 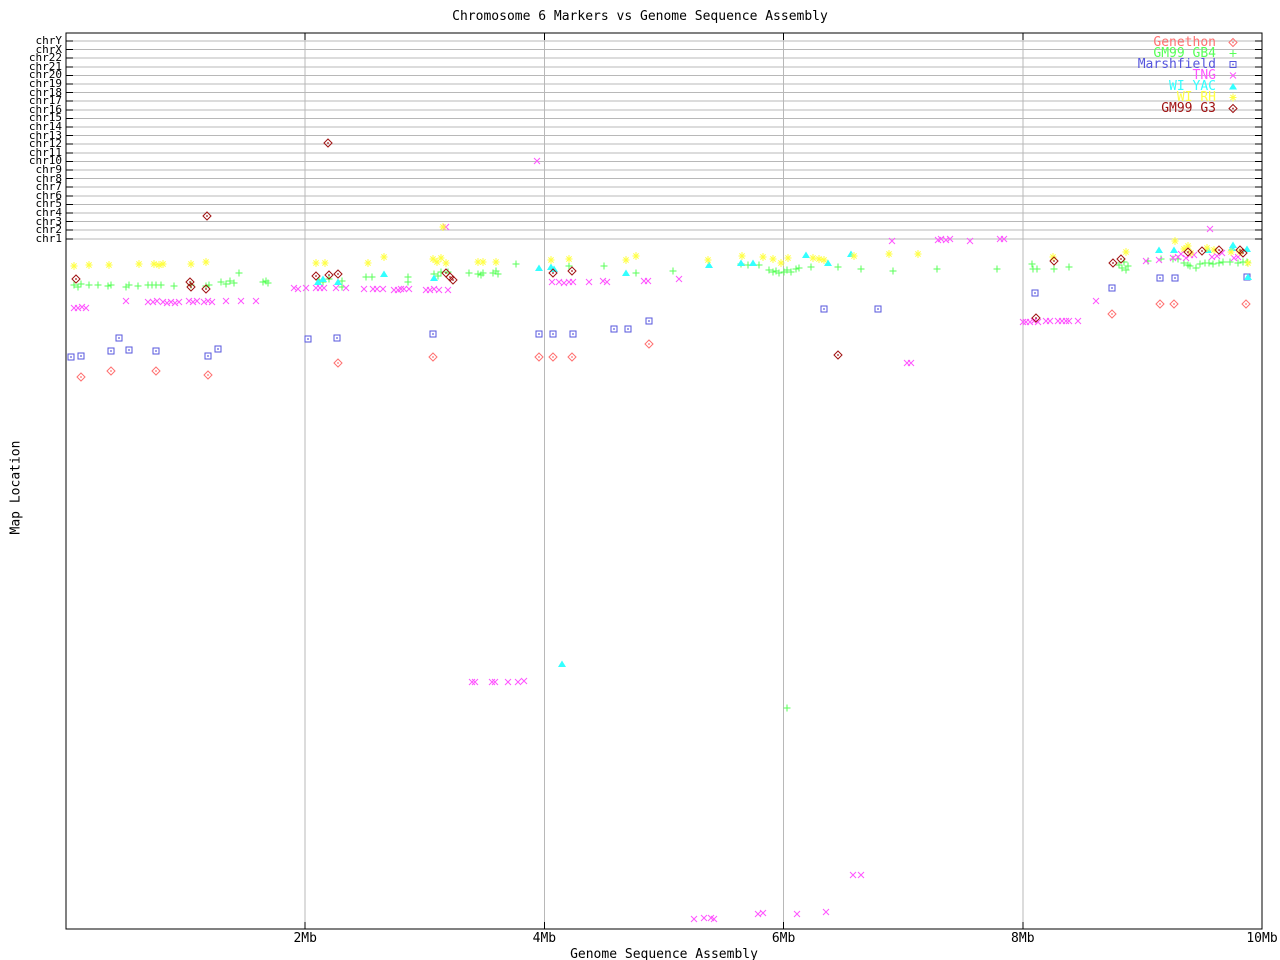 I want to click on x-tick-label-6Mb: 6Mb, so click(x=783, y=938).